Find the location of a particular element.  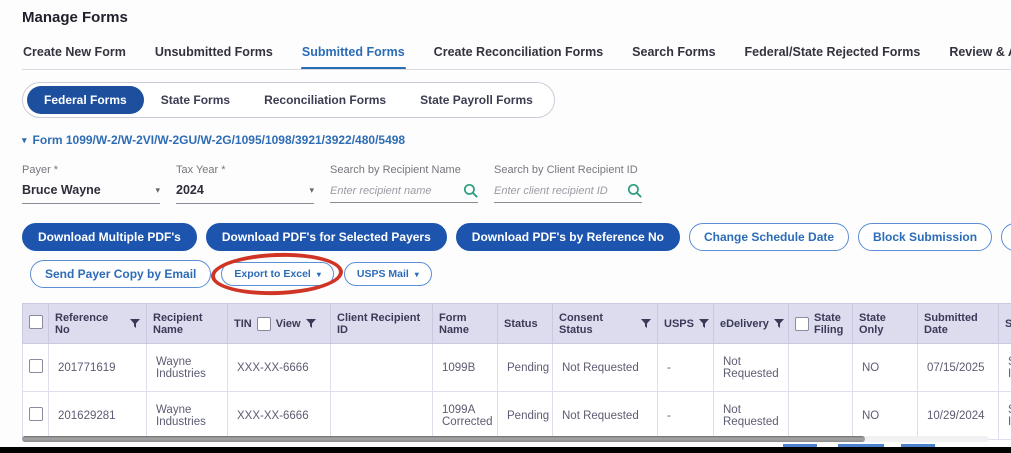

client-id-search-box is located at coordinates (568, 193).